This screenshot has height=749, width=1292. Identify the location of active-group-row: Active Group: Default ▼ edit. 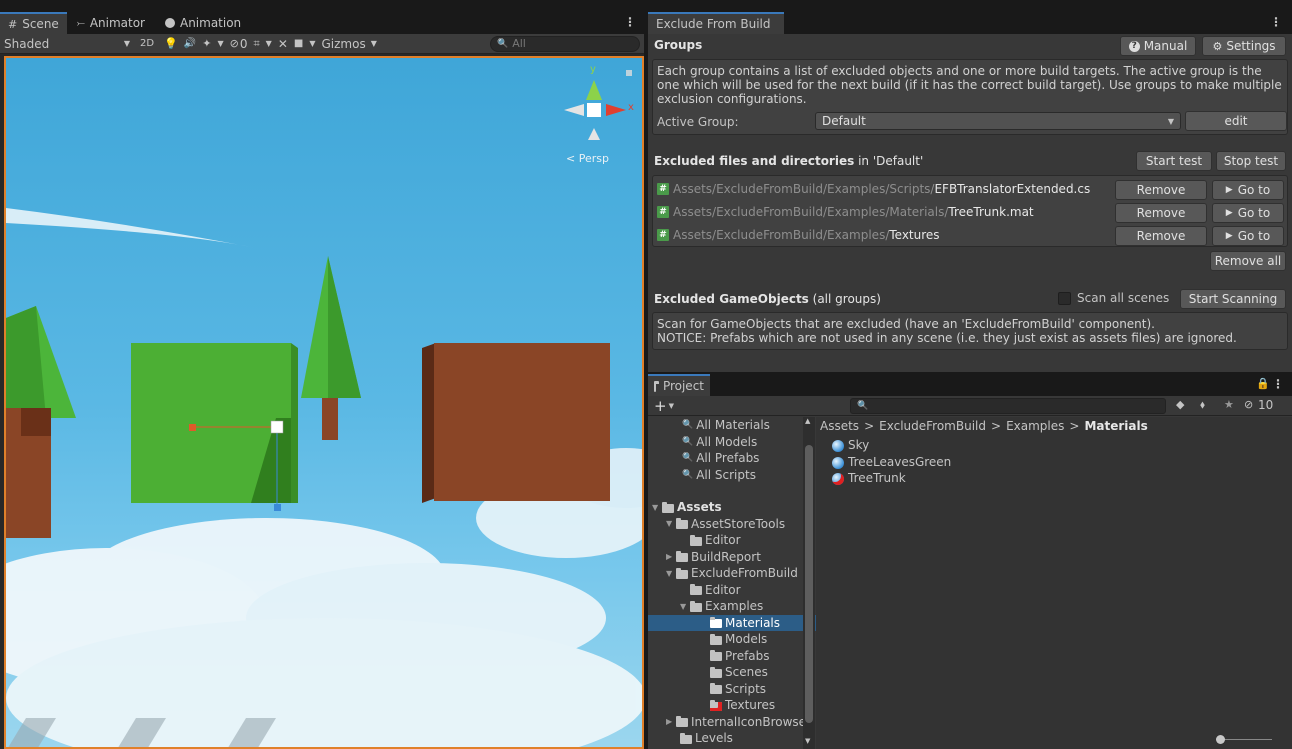
(972, 121).